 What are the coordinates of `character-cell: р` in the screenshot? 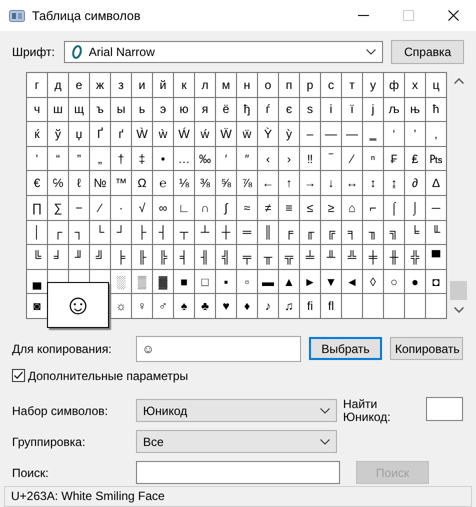 It's located at (310, 85).